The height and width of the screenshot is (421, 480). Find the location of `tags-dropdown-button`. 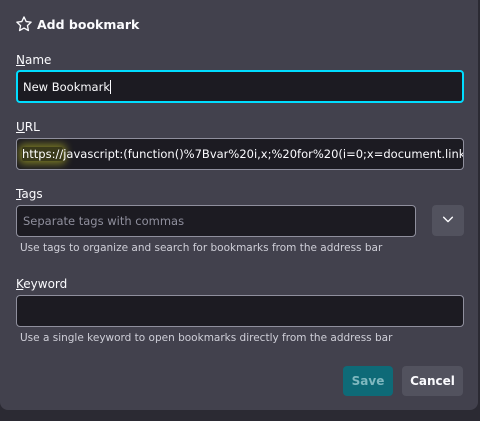

tags-dropdown-button is located at coordinates (448, 220).